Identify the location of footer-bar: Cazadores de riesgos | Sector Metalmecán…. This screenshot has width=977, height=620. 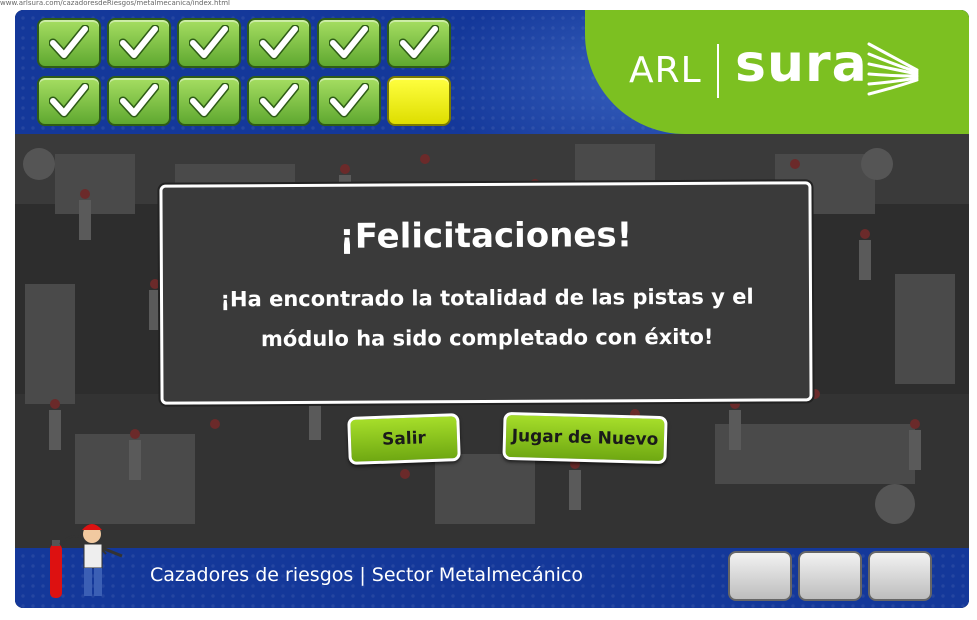
(492, 578).